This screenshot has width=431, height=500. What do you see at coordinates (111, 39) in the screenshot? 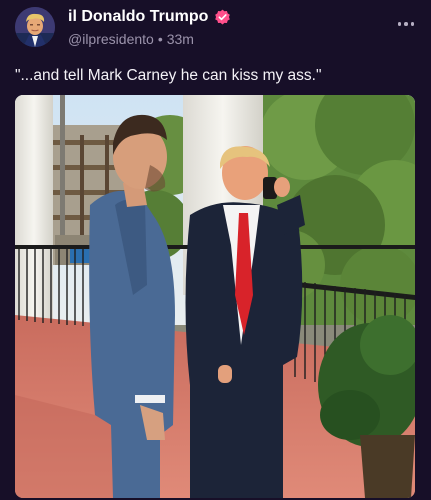
I see `author-handle: @ilpresidento` at bounding box center [111, 39].